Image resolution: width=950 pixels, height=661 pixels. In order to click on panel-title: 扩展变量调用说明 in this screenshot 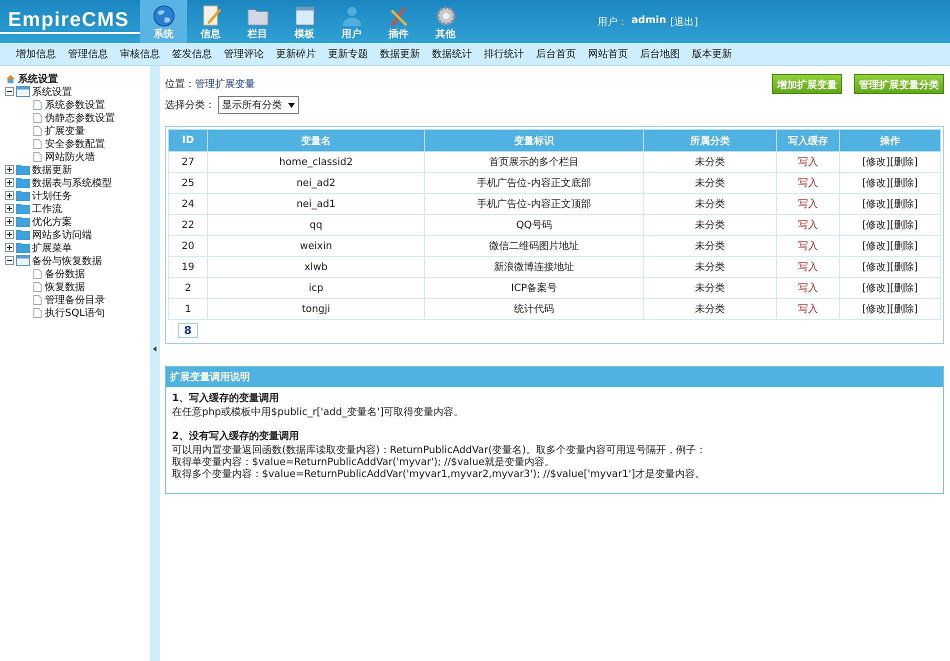, I will do `click(554, 377)`.